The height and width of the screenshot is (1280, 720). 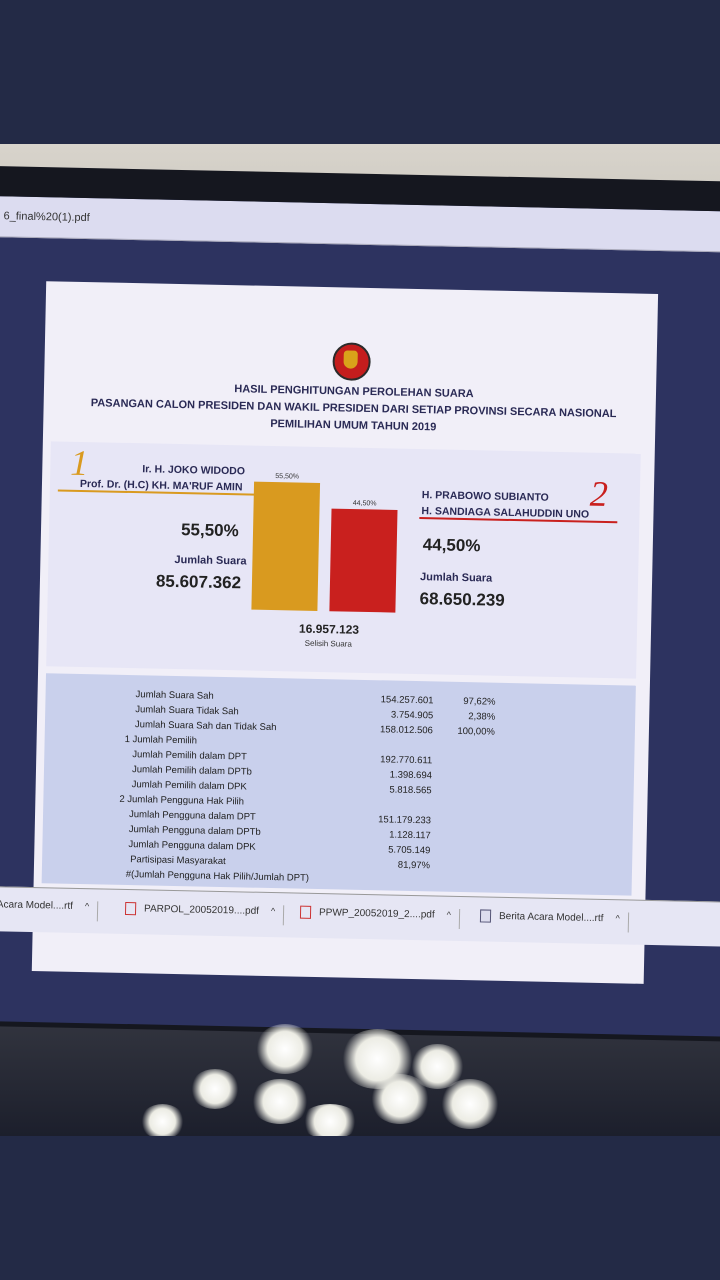 I want to click on stat-label: Jumlah Pemilih dalam DPT, so click(x=190, y=756).